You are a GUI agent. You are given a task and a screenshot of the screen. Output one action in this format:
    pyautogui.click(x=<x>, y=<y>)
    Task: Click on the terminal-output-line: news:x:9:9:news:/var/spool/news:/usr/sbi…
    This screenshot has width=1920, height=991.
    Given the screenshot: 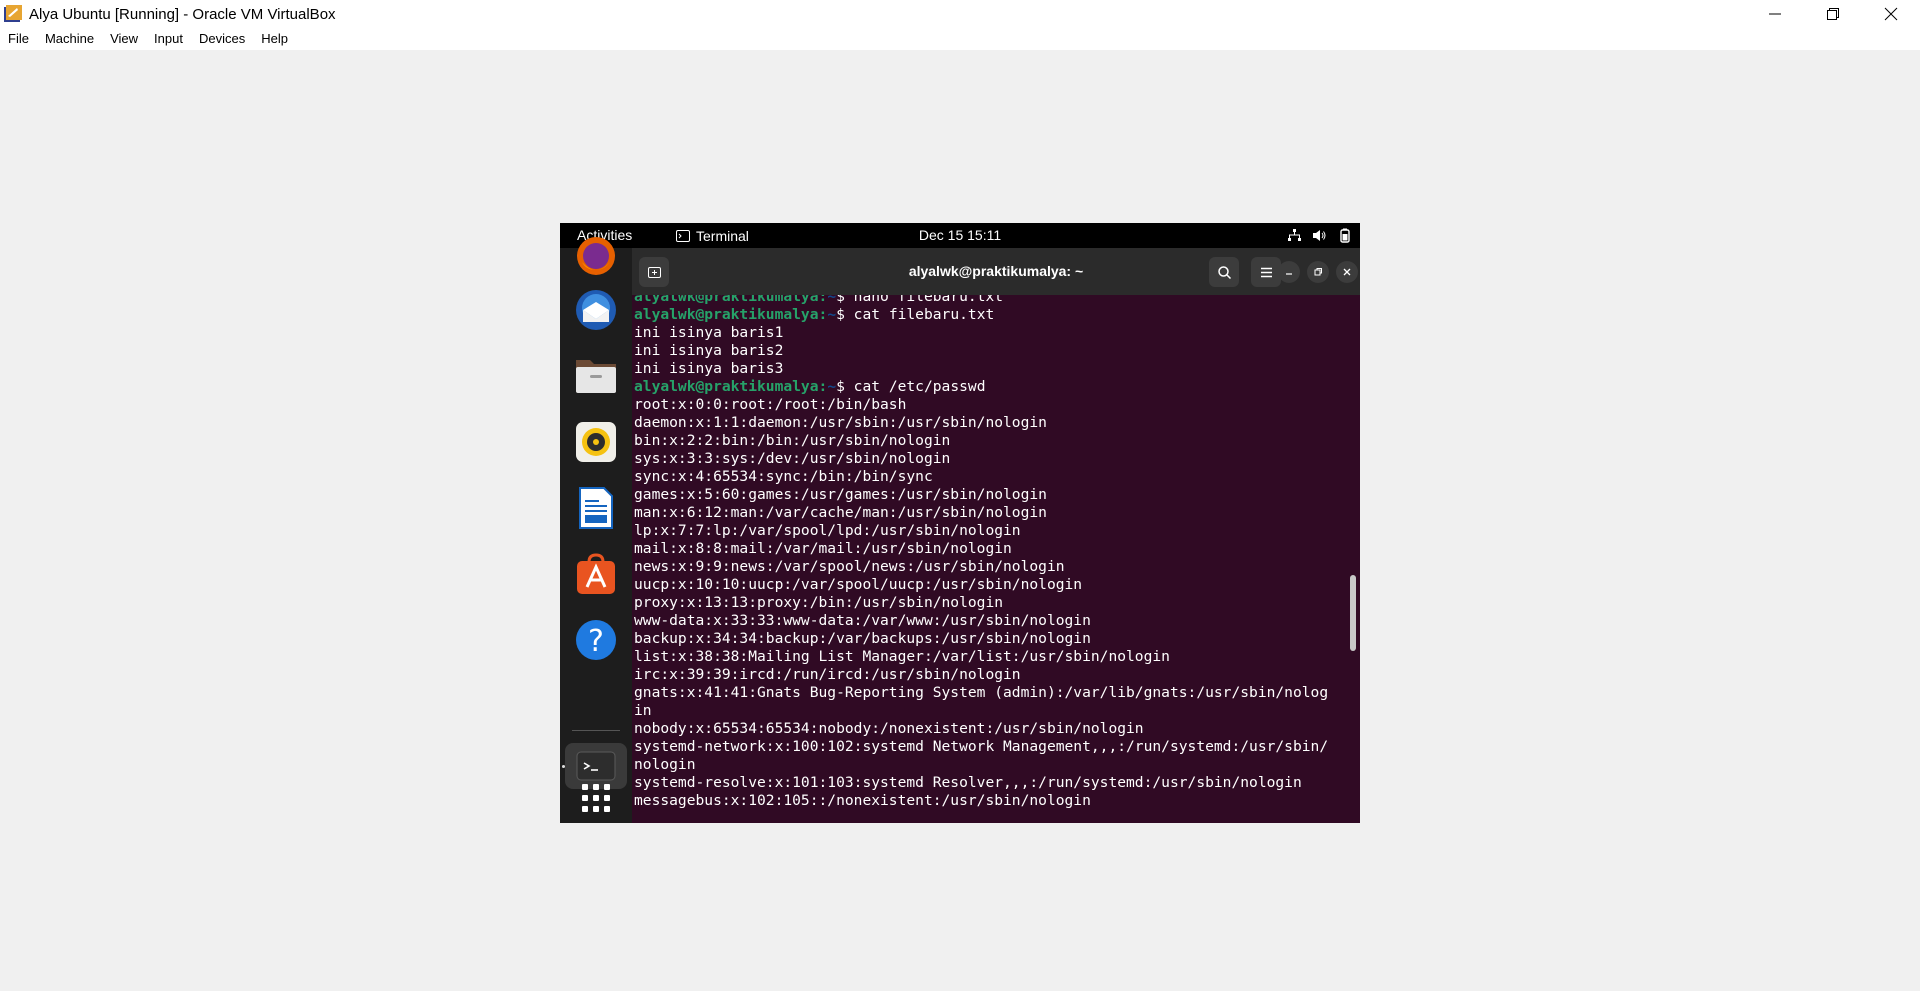 What is the action you would take?
    pyautogui.click(x=849, y=566)
    